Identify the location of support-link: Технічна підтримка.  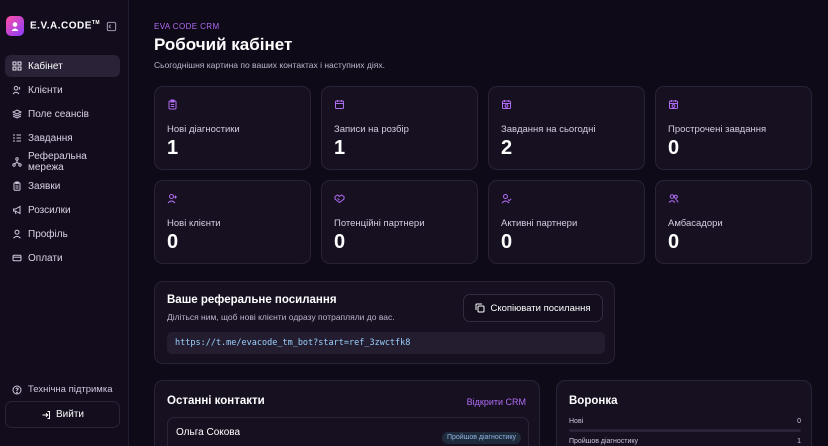
(62, 389).